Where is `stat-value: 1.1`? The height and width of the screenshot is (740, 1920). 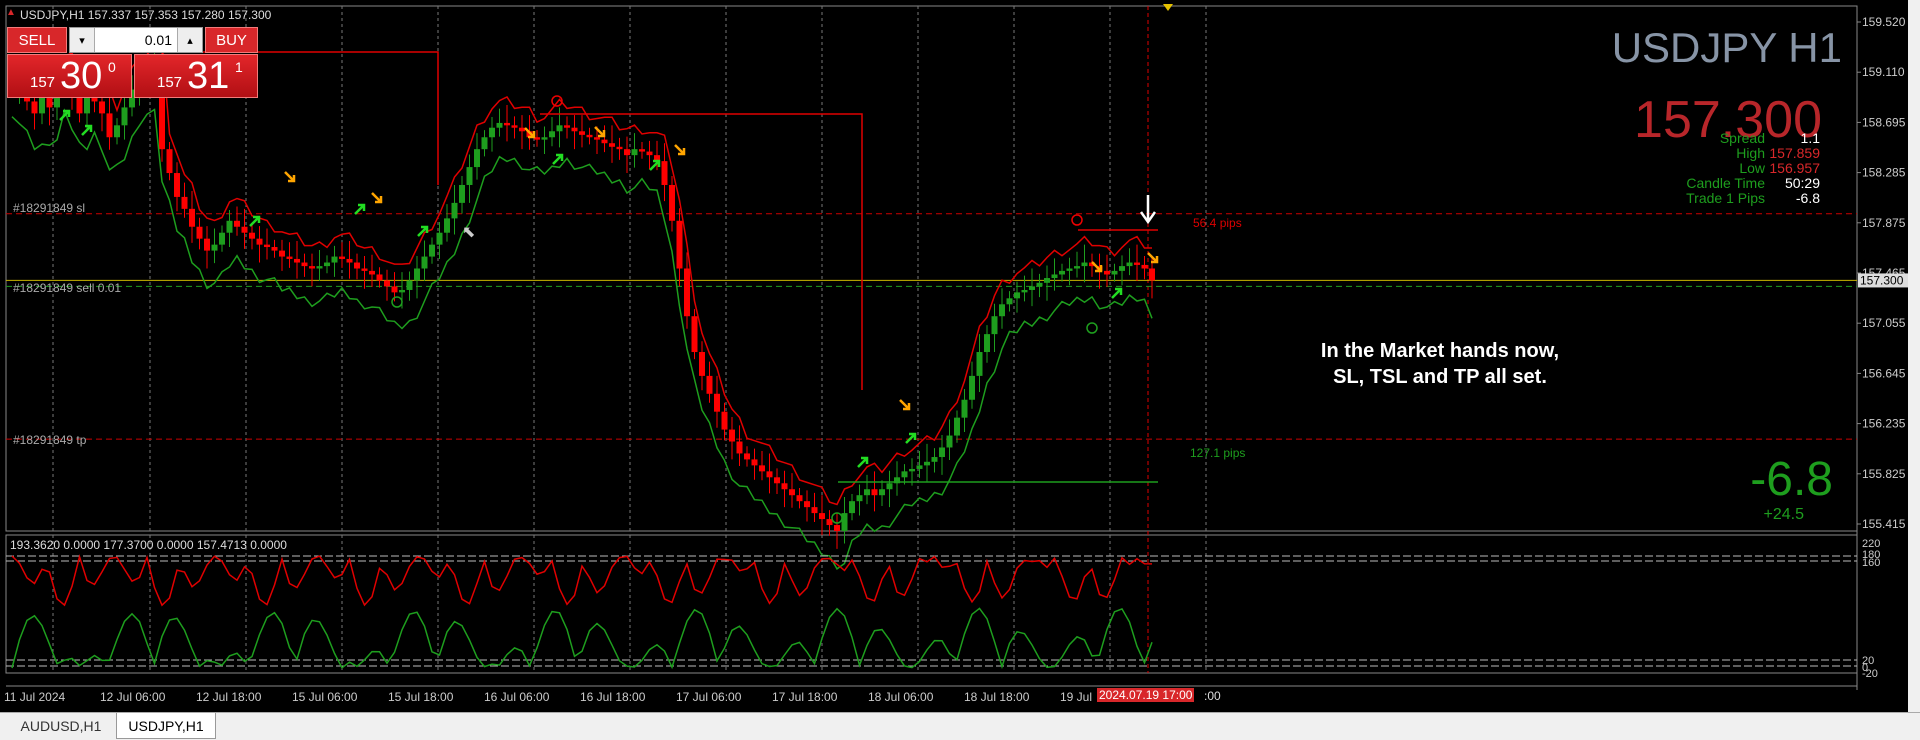 stat-value: 1.1 is located at coordinates (1810, 138).